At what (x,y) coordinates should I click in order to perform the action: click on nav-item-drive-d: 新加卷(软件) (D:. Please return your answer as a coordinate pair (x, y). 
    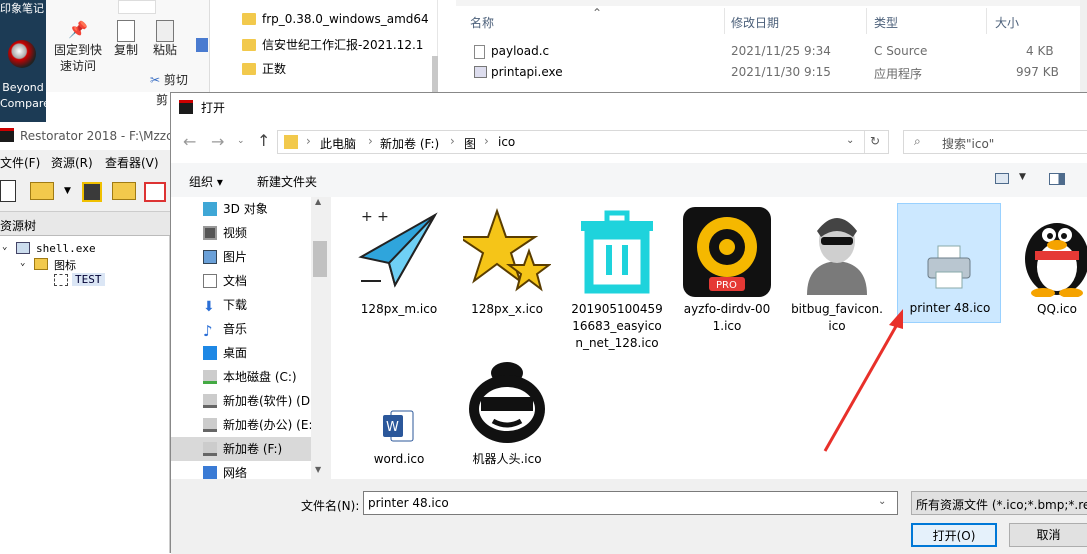
    Looking at the image, I should click on (241, 401).